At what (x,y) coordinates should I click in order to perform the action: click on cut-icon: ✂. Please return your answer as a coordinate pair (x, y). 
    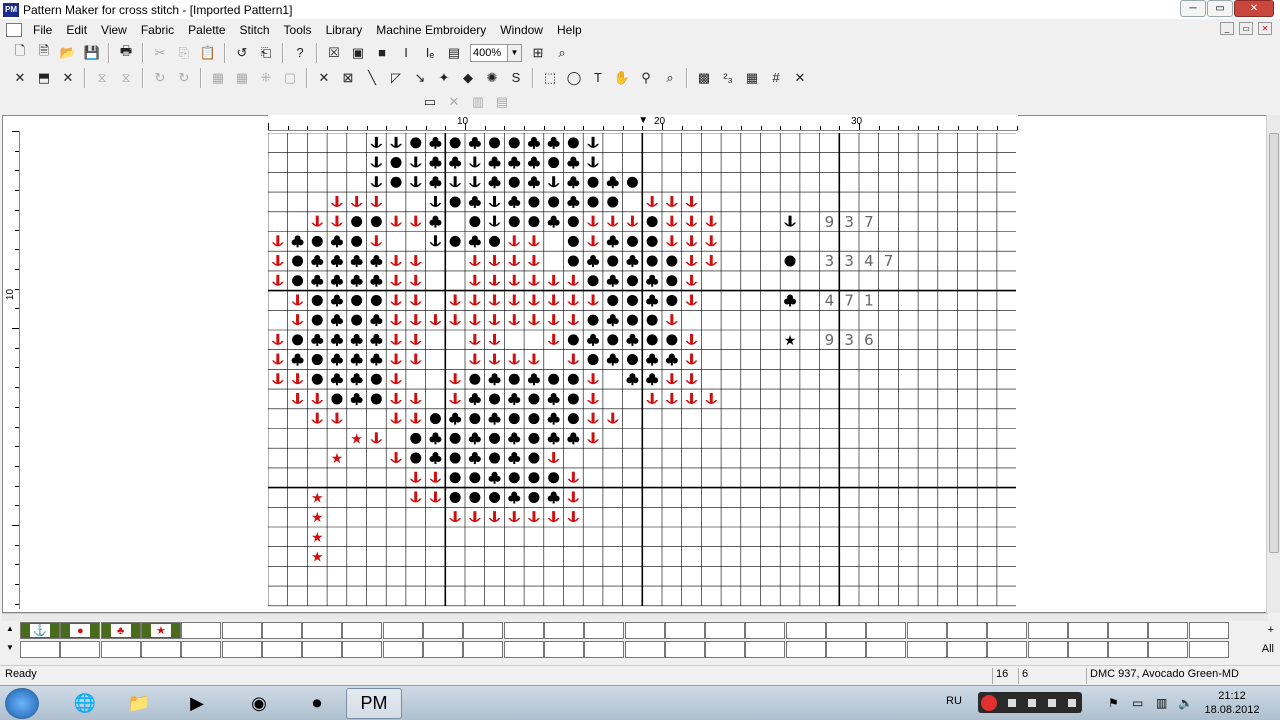
    Looking at the image, I should click on (160, 53).